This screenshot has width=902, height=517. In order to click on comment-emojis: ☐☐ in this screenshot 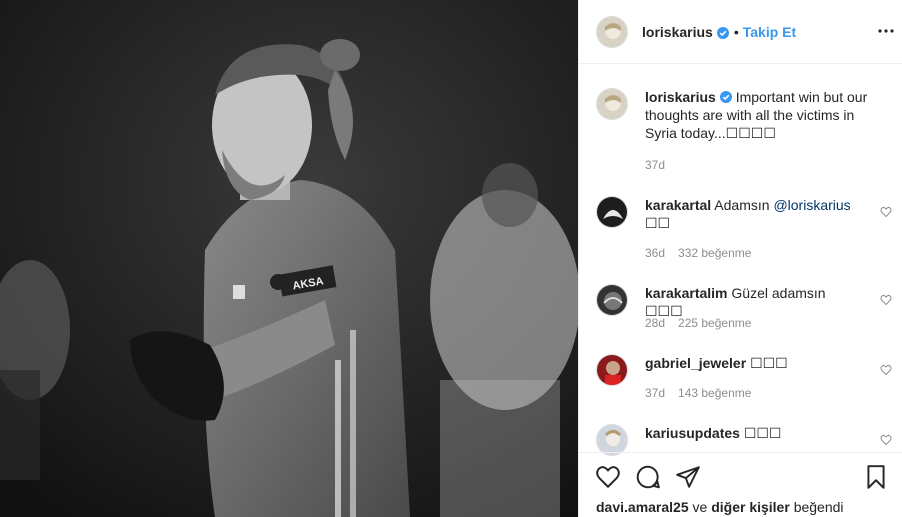, I will do `click(658, 223)`.